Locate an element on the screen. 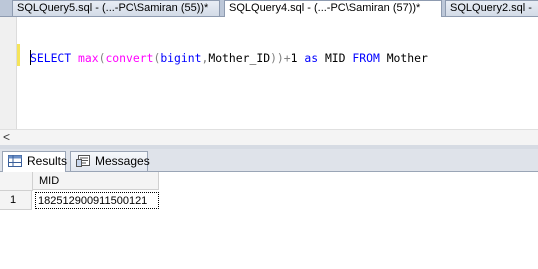 The width and height of the screenshot is (538, 269). tab-sqlquery4: SQLQuery4.sql - (...-PC\Samiran (57))* is located at coordinates (333, 8).